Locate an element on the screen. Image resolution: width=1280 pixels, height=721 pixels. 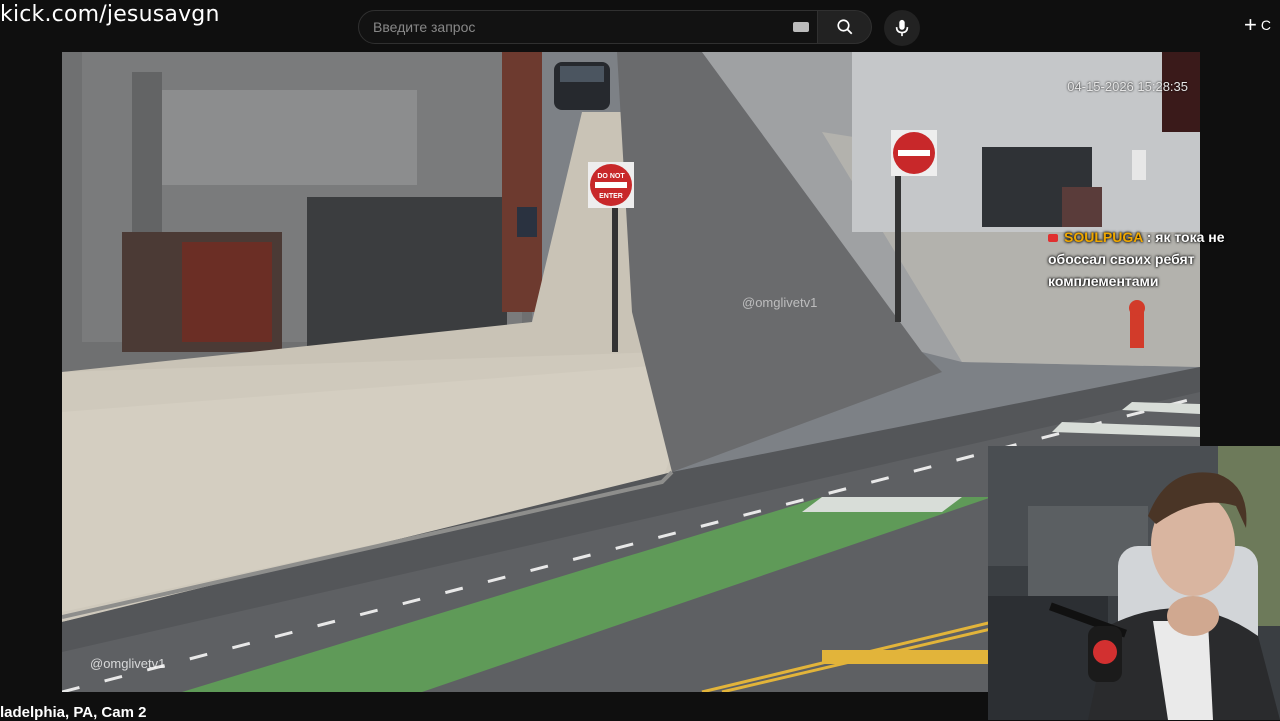
top-bar: kick.com/jesusavgn +С is located at coordinates (640, 26).